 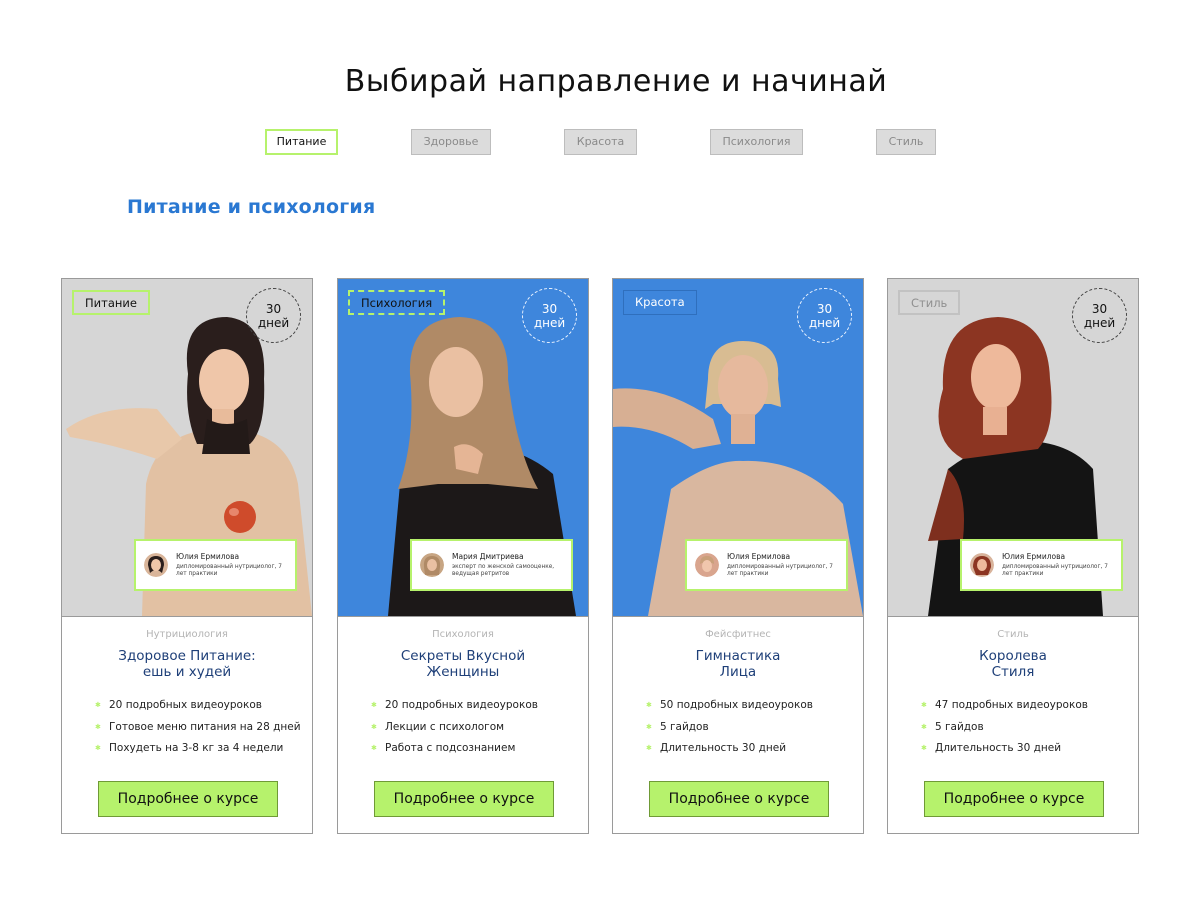 I want to click on card-title-line: Королева, so click(x=1013, y=656).